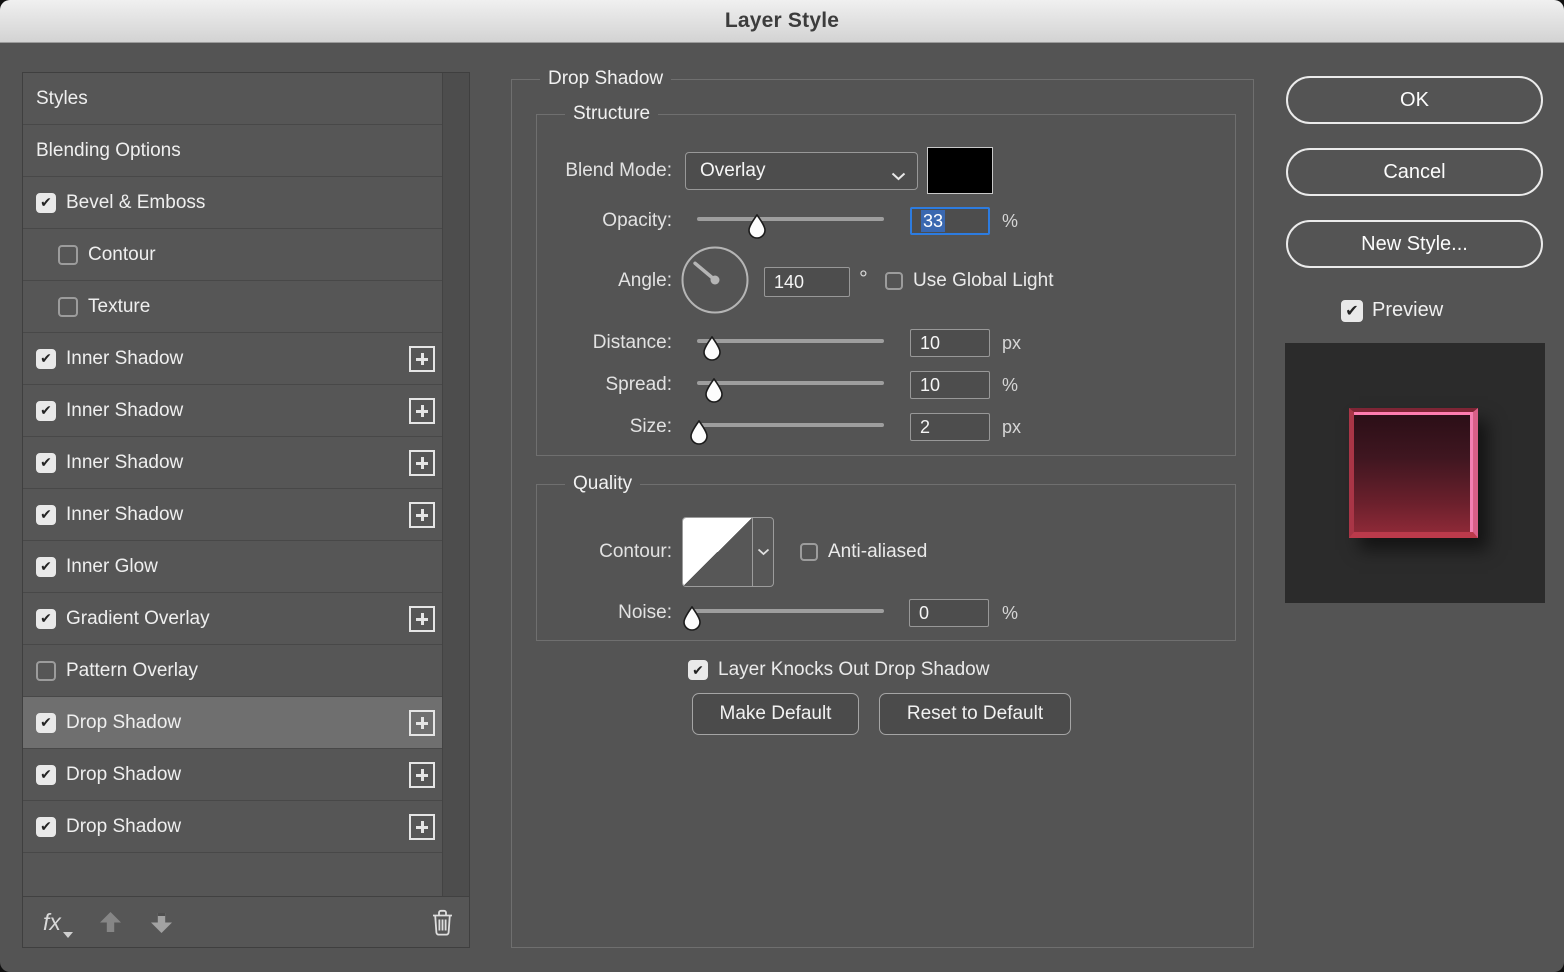  What do you see at coordinates (894, 281) in the screenshot?
I see `use-global-light-checkbox` at bounding box center [894, 281].